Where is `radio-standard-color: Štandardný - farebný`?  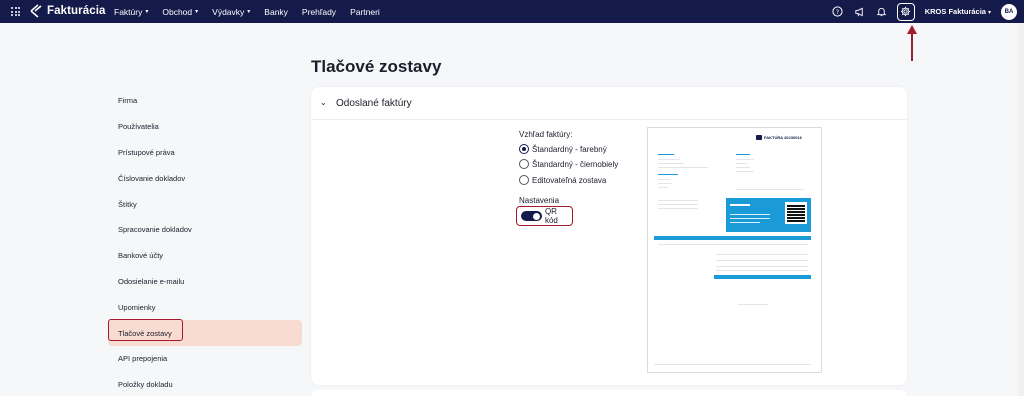
radio-standard-color: Štandardný - farebný is located at coordinates (563, 149).